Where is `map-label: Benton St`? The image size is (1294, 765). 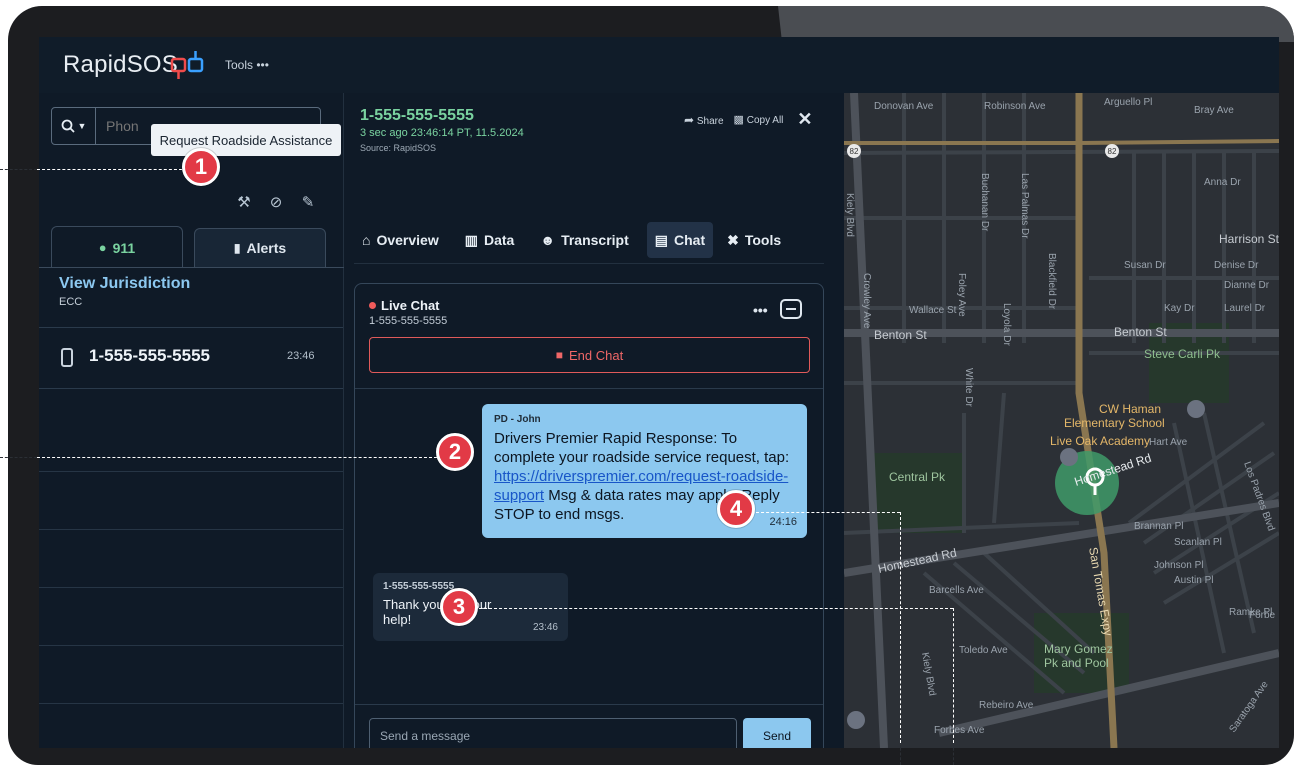 map-label: Benton St is located at coordinates (1140, 332).